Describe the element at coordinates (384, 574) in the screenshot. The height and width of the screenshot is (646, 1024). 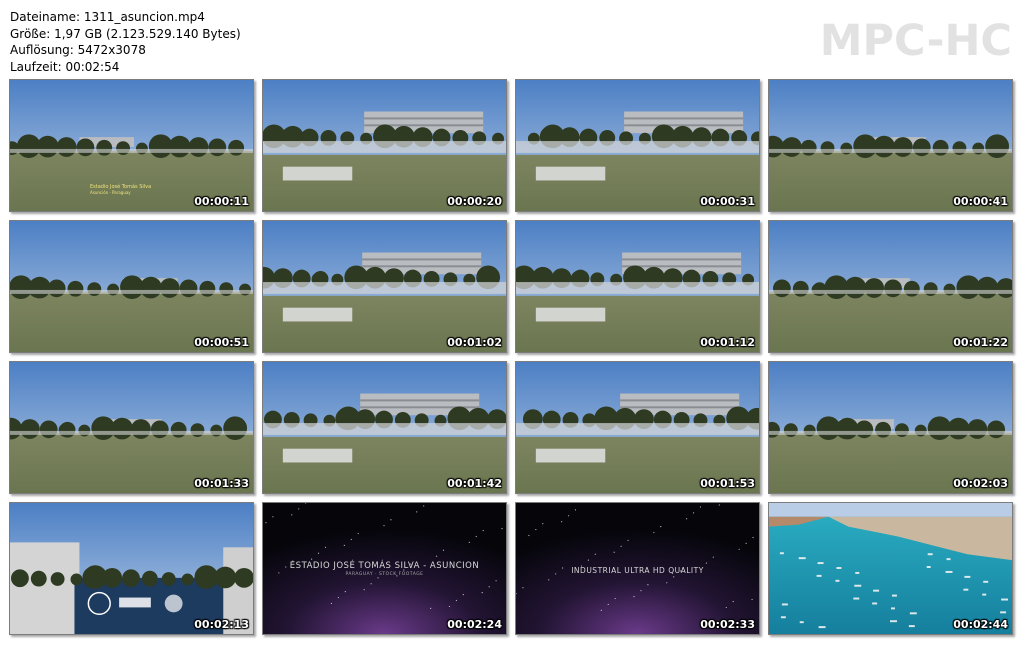
I see `title-card-subheading: PARAGUAY · STOCK FOOTAGE` at that location.